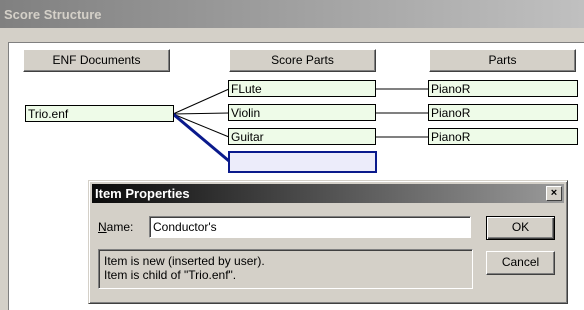 This screenshot has width=584, height=310. I want to click on close-icon: ×, so click(554, 193).